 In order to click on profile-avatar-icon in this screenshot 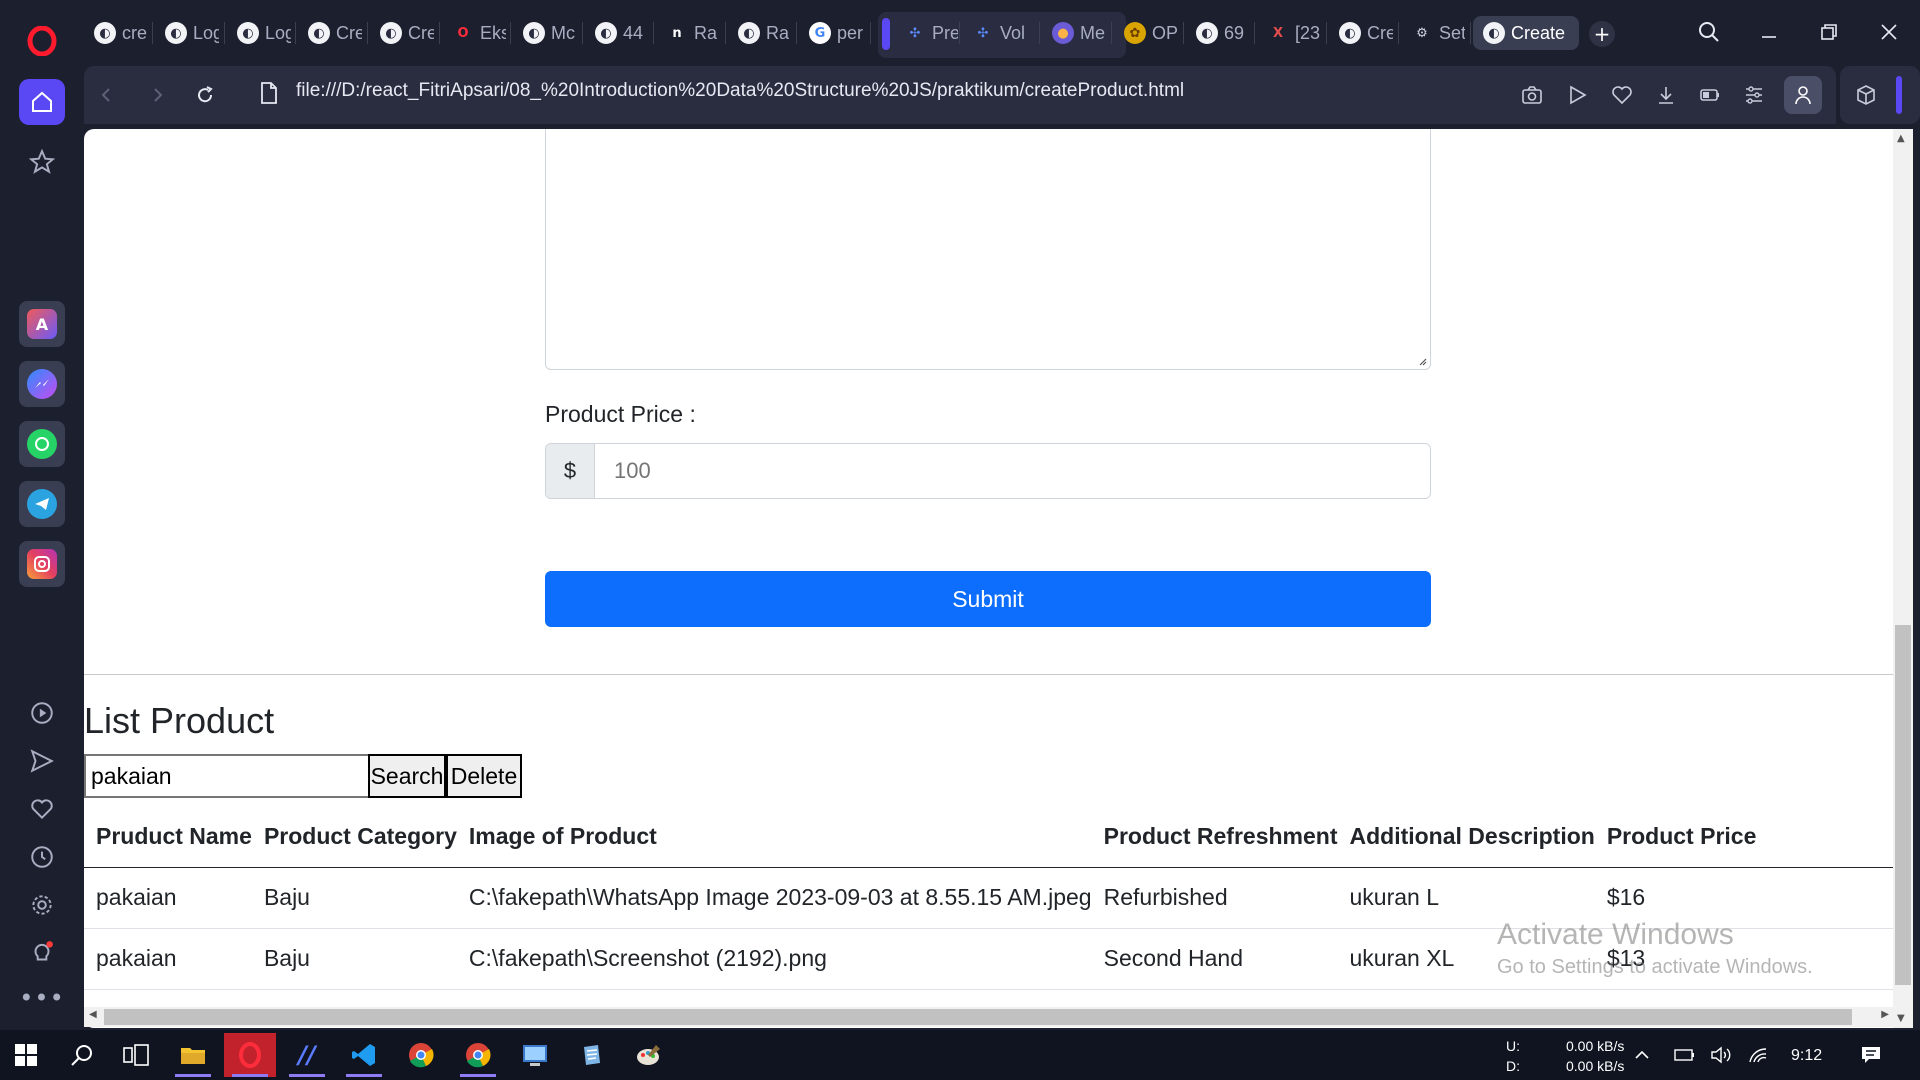, I will do `click(1803, 95)`.